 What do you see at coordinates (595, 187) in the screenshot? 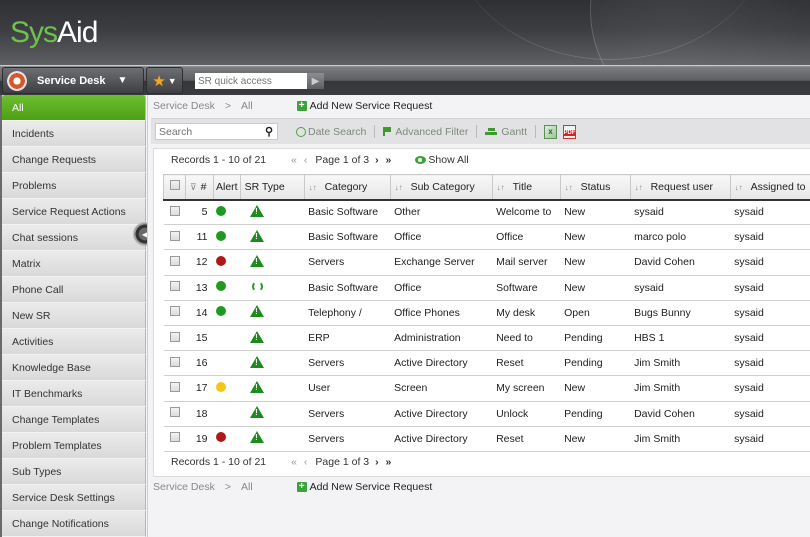
I see `column-header-status: ↓↑ Status` at bounding box center [595, 187].